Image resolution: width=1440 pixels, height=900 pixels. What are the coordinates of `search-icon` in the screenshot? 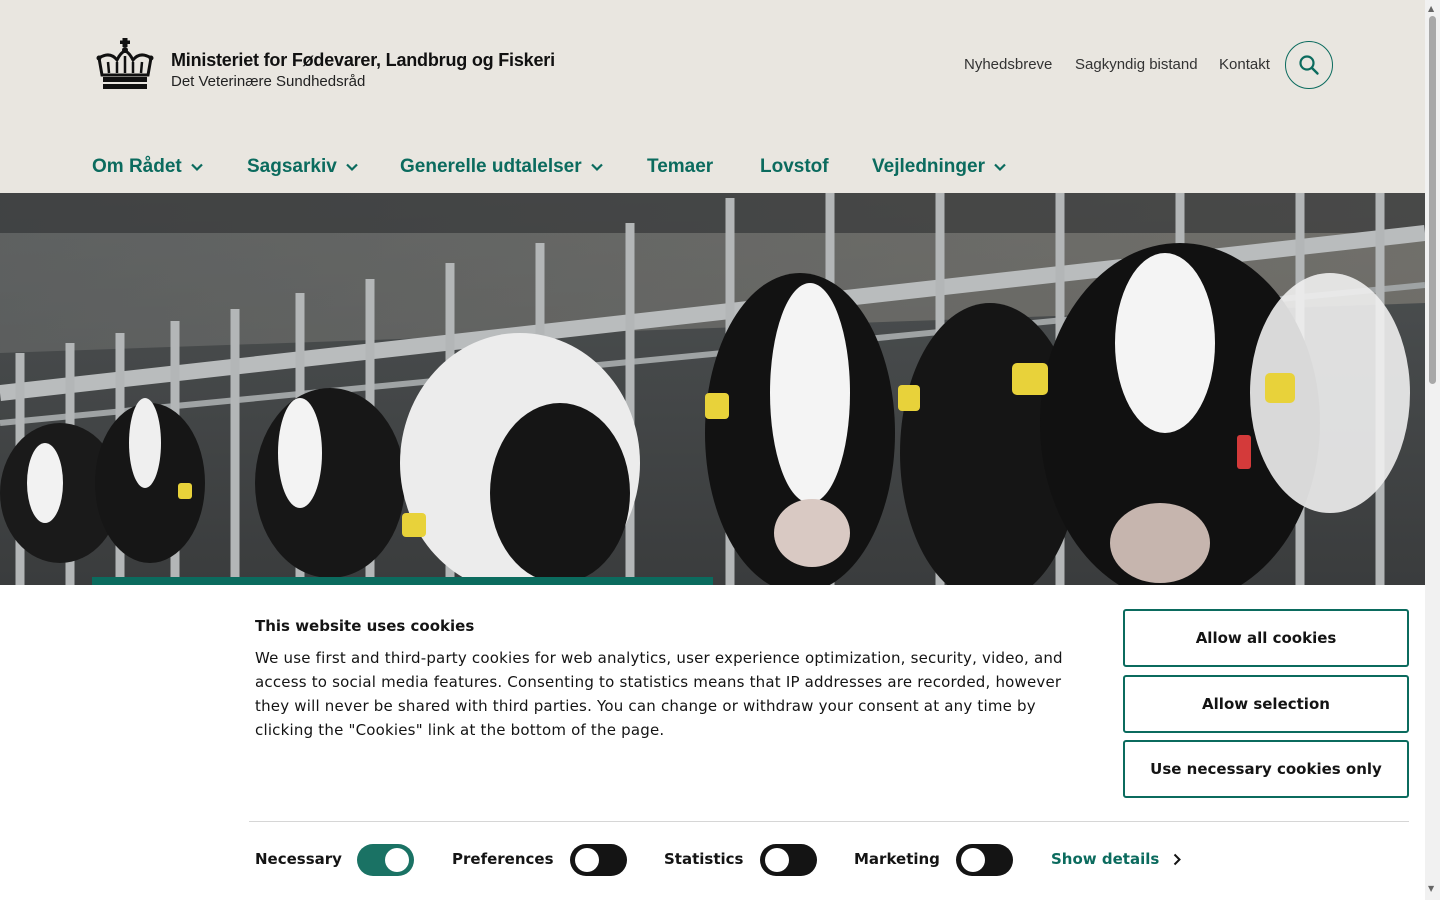 It's located at (1309, 65).